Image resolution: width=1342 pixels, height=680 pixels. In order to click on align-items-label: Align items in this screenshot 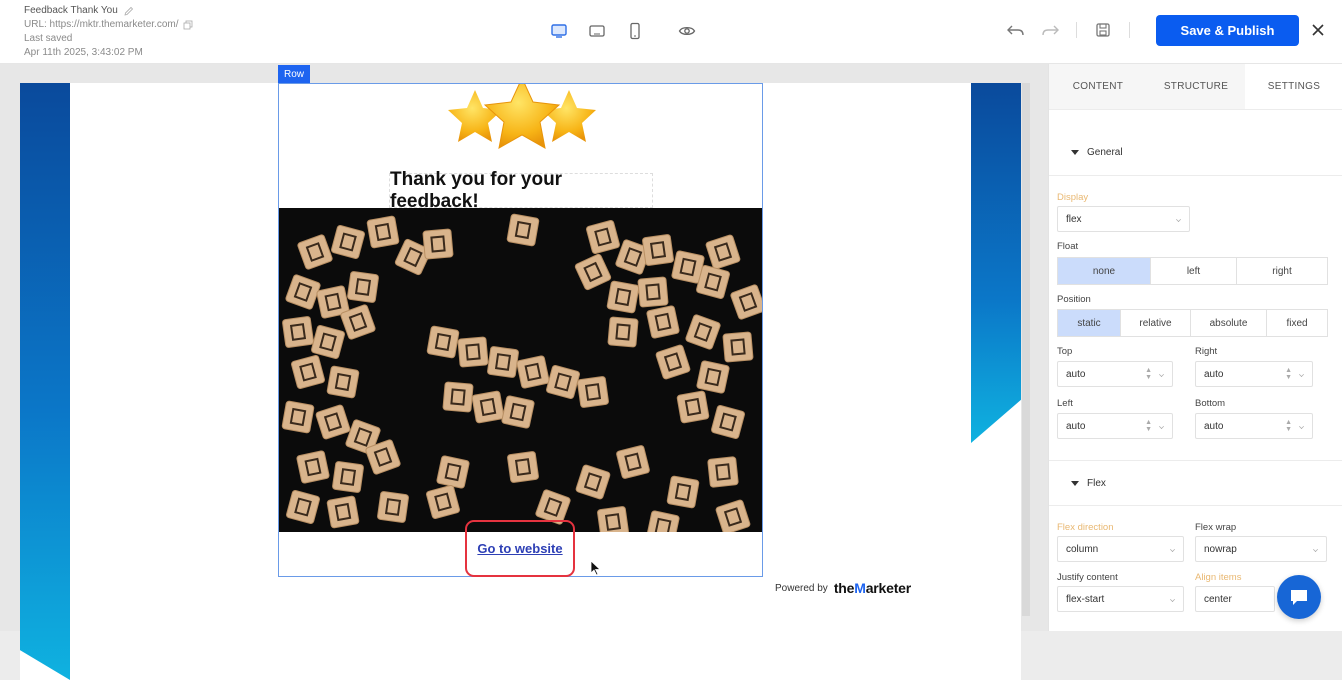, I will do `click(1218, 577)`.